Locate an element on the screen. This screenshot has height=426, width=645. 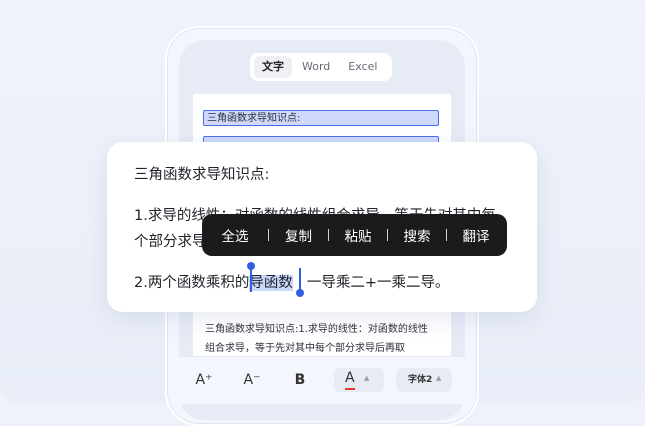
selection-start-handle is located at coordinates (251, 266).